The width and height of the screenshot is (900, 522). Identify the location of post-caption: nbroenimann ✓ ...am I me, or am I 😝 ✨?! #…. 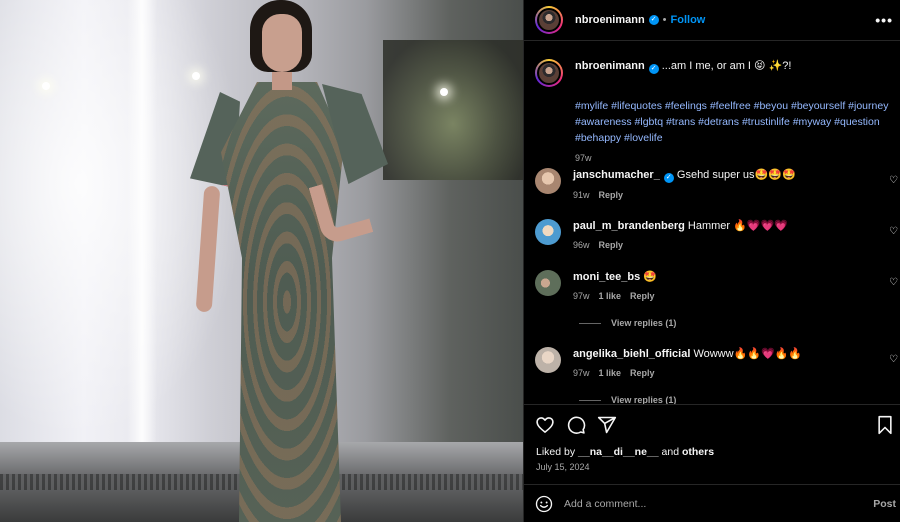
(713, 111).